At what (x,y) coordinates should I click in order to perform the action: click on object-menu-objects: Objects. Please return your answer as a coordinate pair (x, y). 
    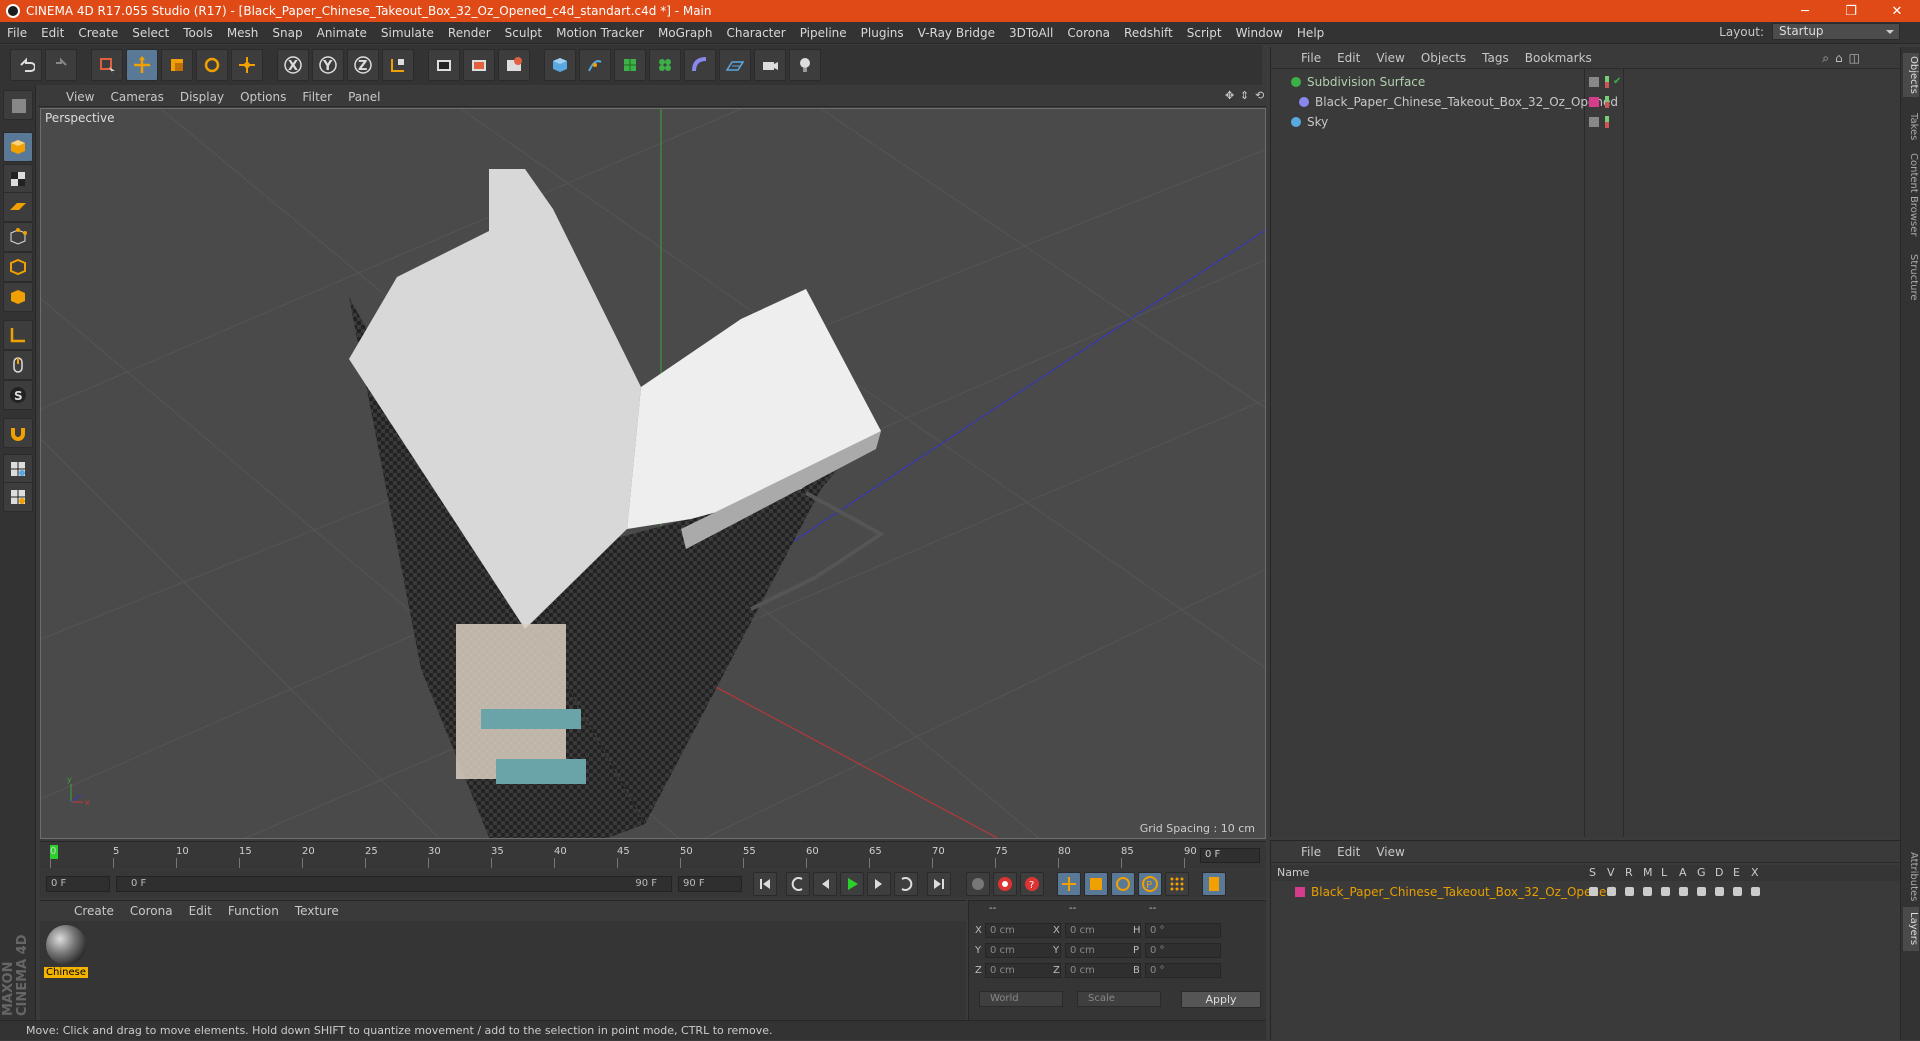
    Looking at the image, I should click on (1443, 58).